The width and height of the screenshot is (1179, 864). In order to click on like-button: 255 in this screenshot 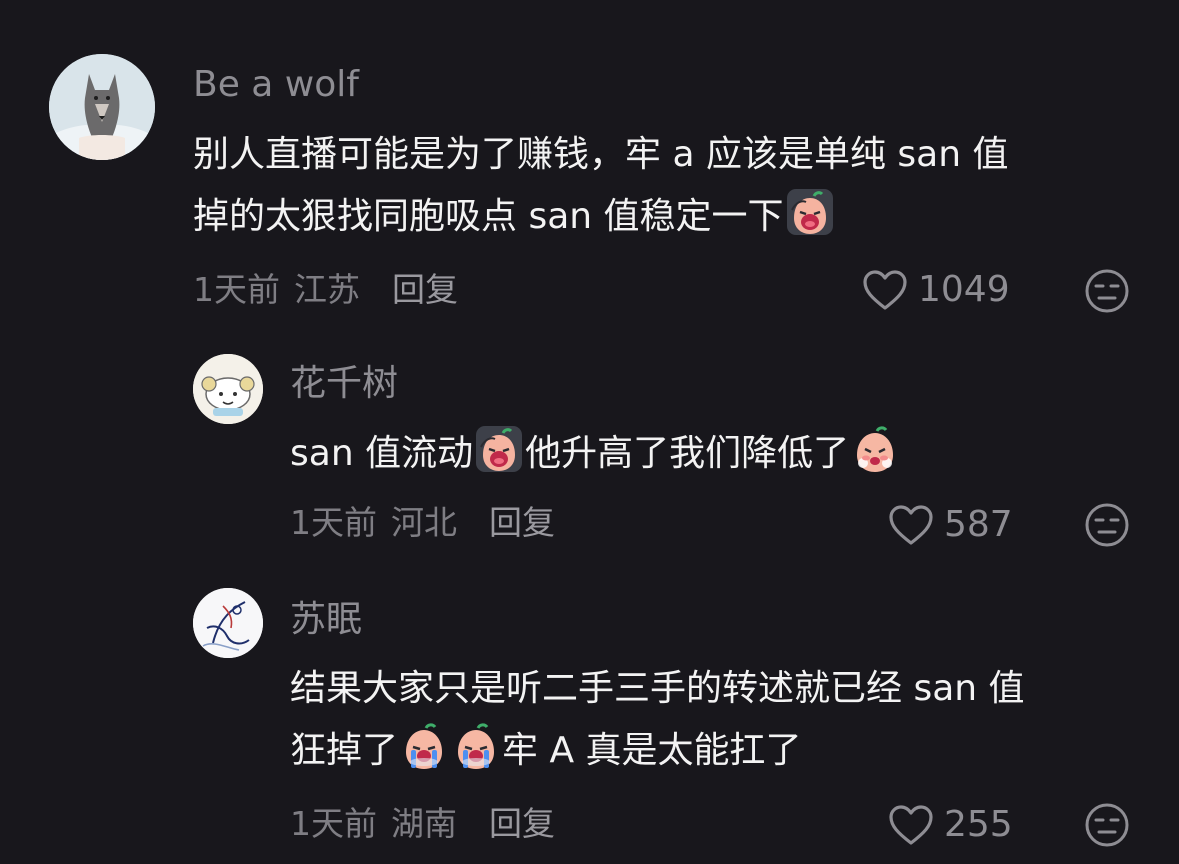, I will do `click(950, 825)`.